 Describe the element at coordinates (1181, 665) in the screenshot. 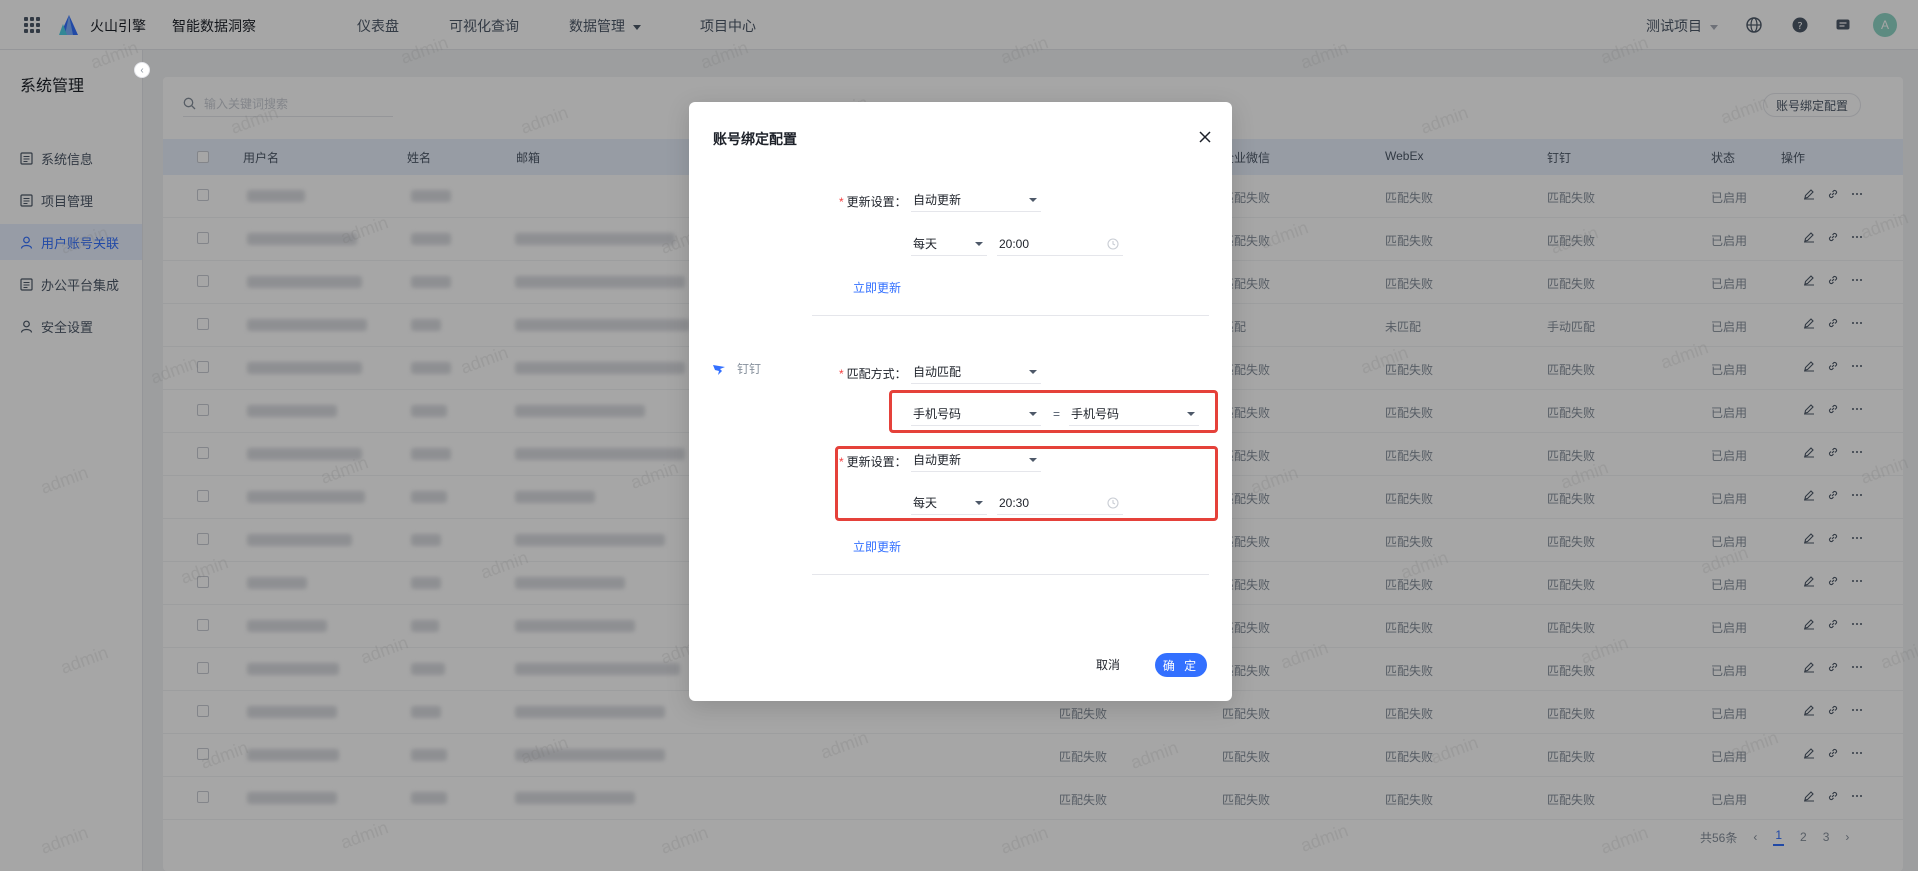

I see `confirm-button: 确 定` at that location.